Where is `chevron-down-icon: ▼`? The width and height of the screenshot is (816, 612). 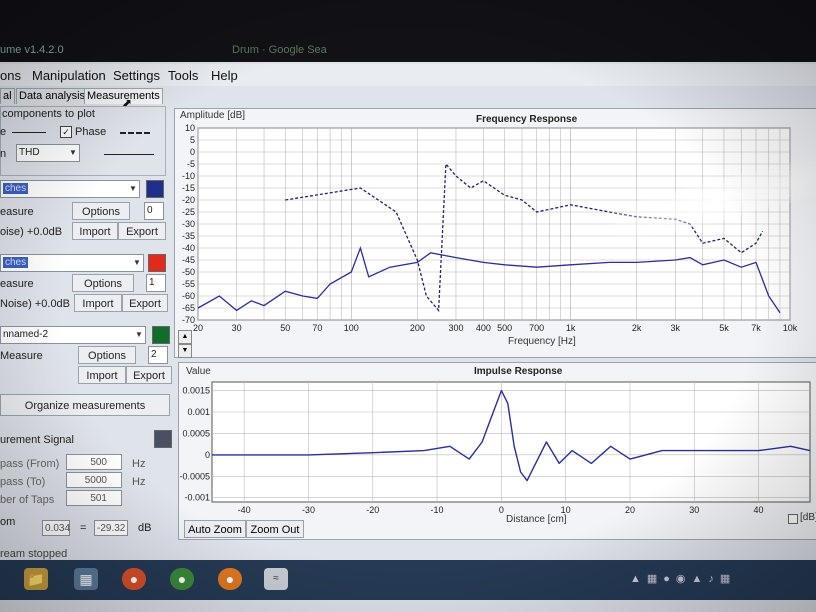
chevron-down-icon: ▼ is located at coordinates (137, 262).